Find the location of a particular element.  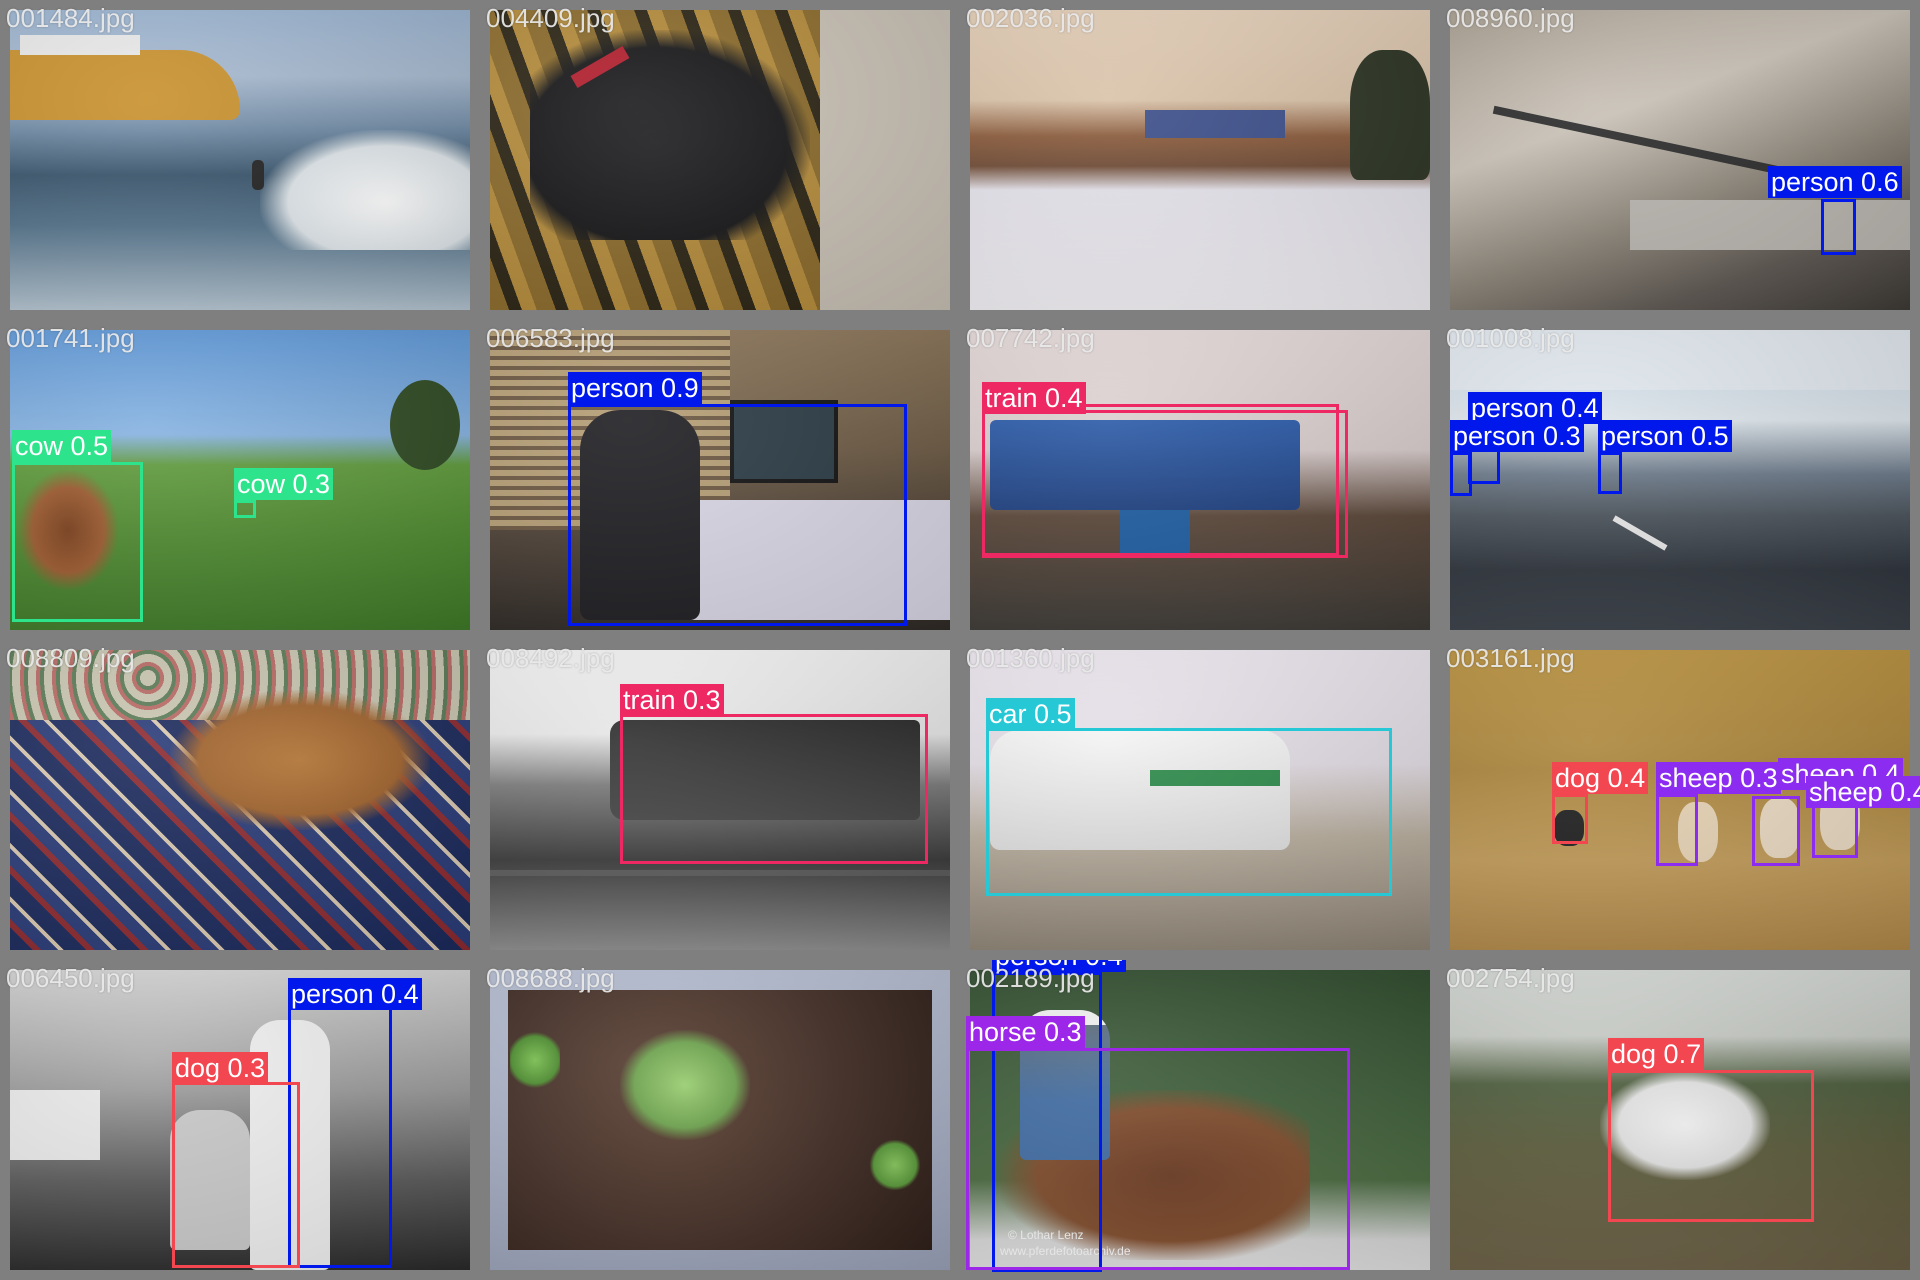

image-filename: 002754.jpg is located at coordinates (1510, 978).